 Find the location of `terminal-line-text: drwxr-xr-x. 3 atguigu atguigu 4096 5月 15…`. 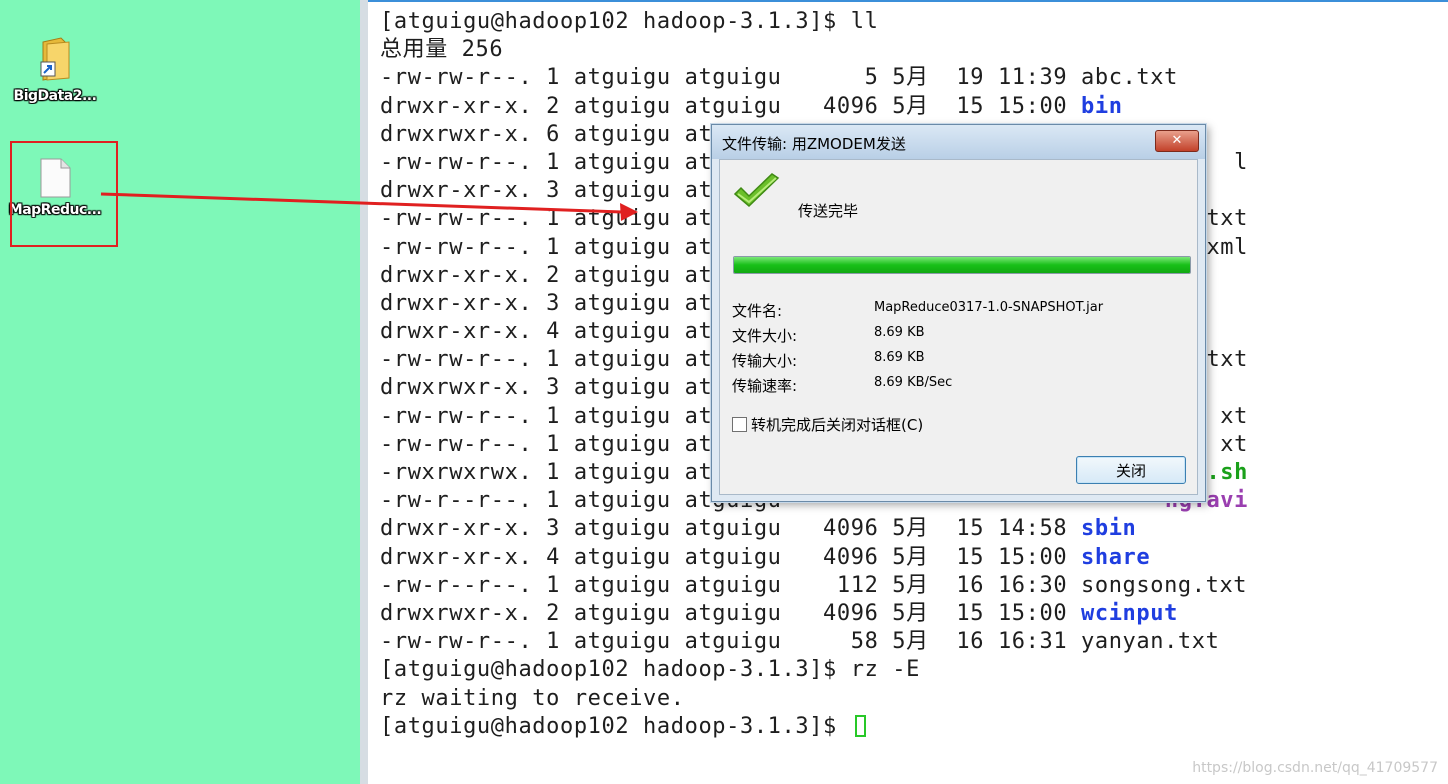

terminal-line-text: drwxr-xr-x. 3 atguigu atguigu 4096 5月 15… is located at coordinates (731, 529).